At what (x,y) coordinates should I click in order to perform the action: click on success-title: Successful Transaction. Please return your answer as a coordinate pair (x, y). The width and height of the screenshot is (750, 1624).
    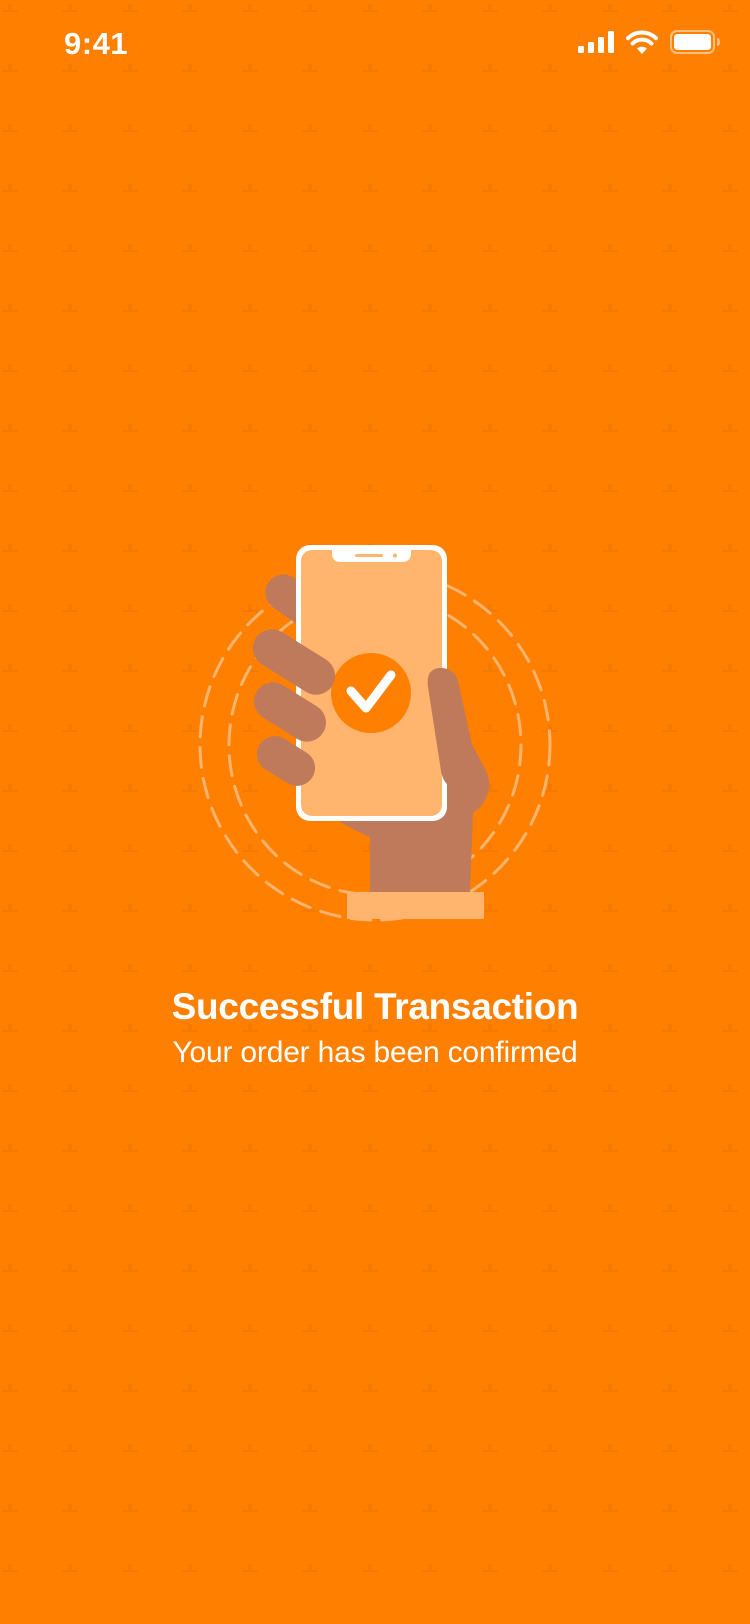
    Looking at the image, I should click on (375, 1006).